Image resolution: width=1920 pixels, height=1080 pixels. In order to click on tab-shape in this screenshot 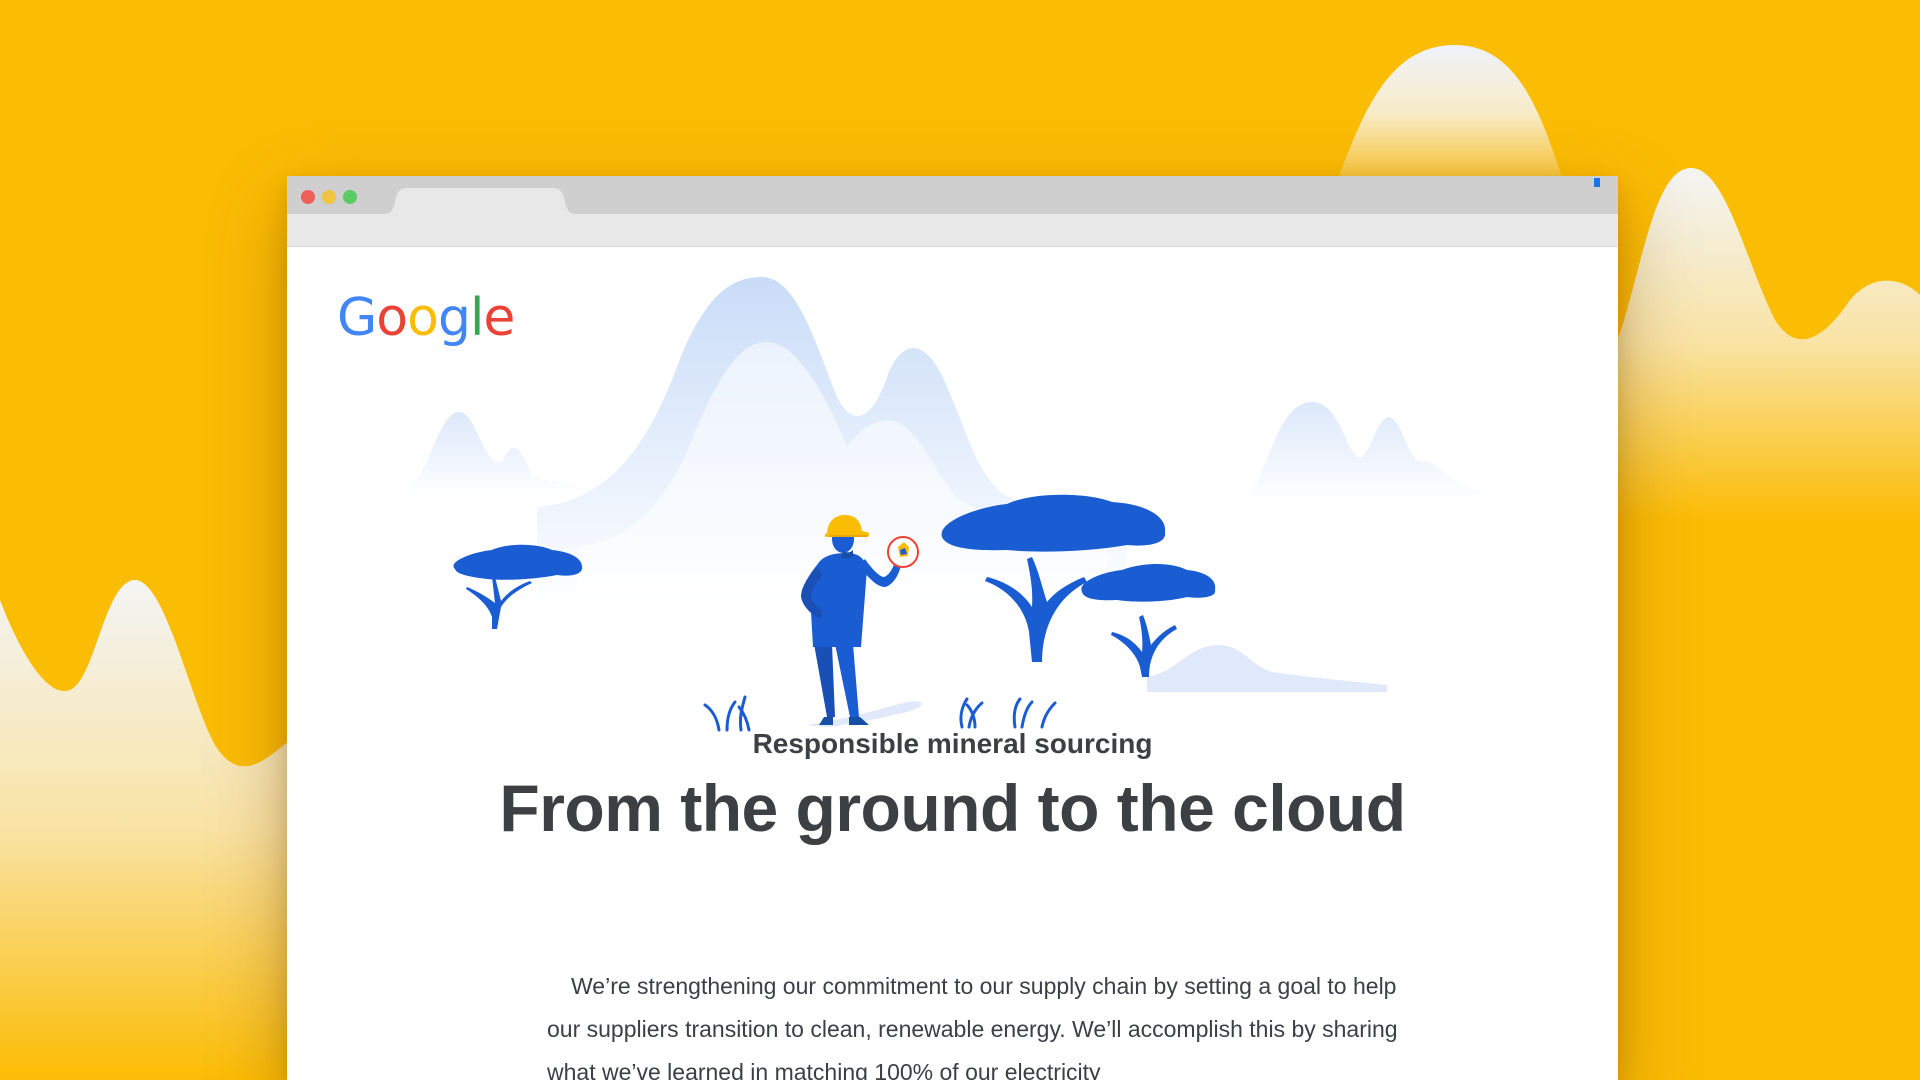, I will do `click(480, 201)`.